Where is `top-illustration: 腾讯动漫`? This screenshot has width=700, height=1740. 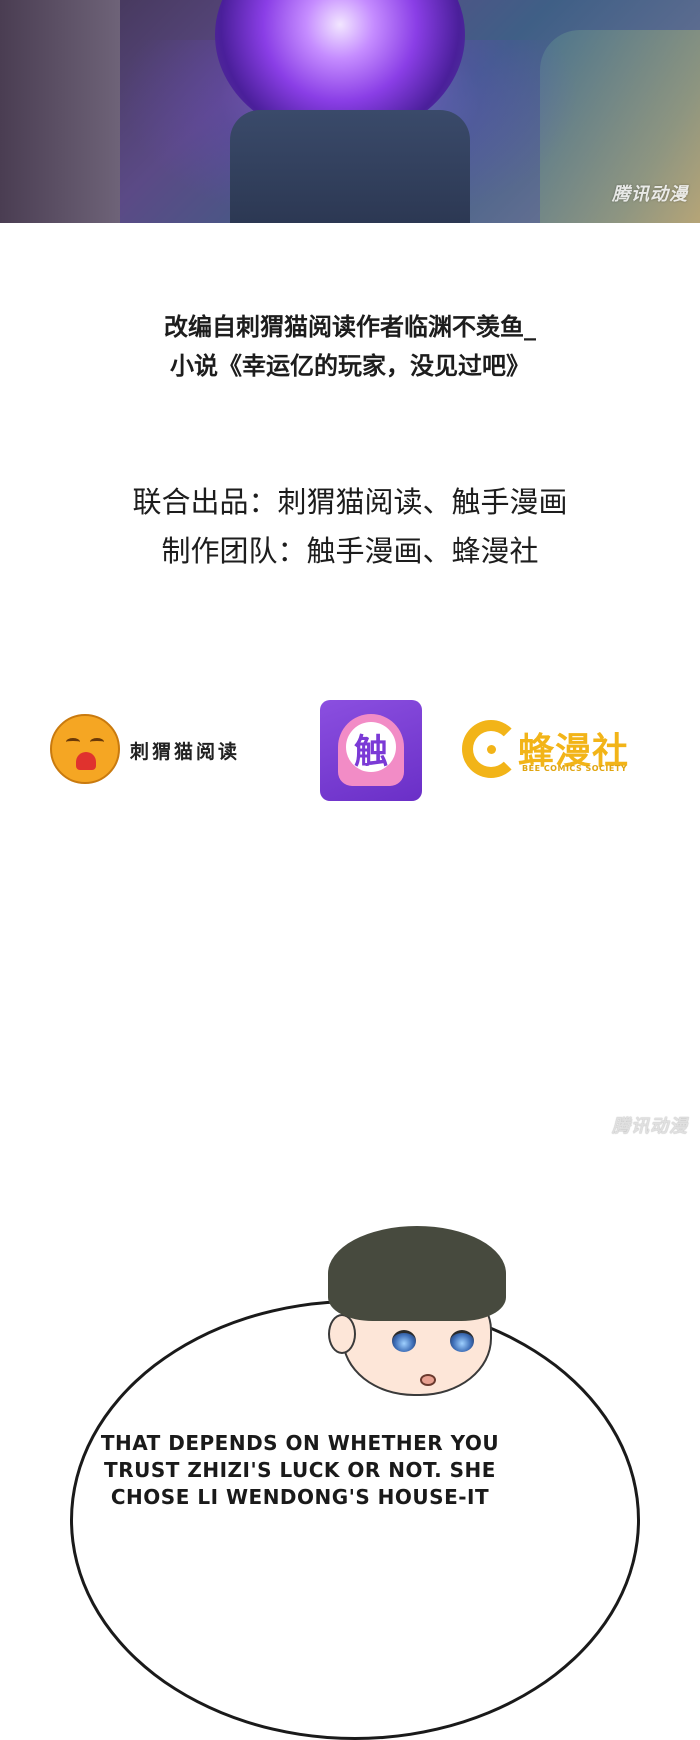
top-illustration: 腾讯动漫 is located at coordinates (350, 111).